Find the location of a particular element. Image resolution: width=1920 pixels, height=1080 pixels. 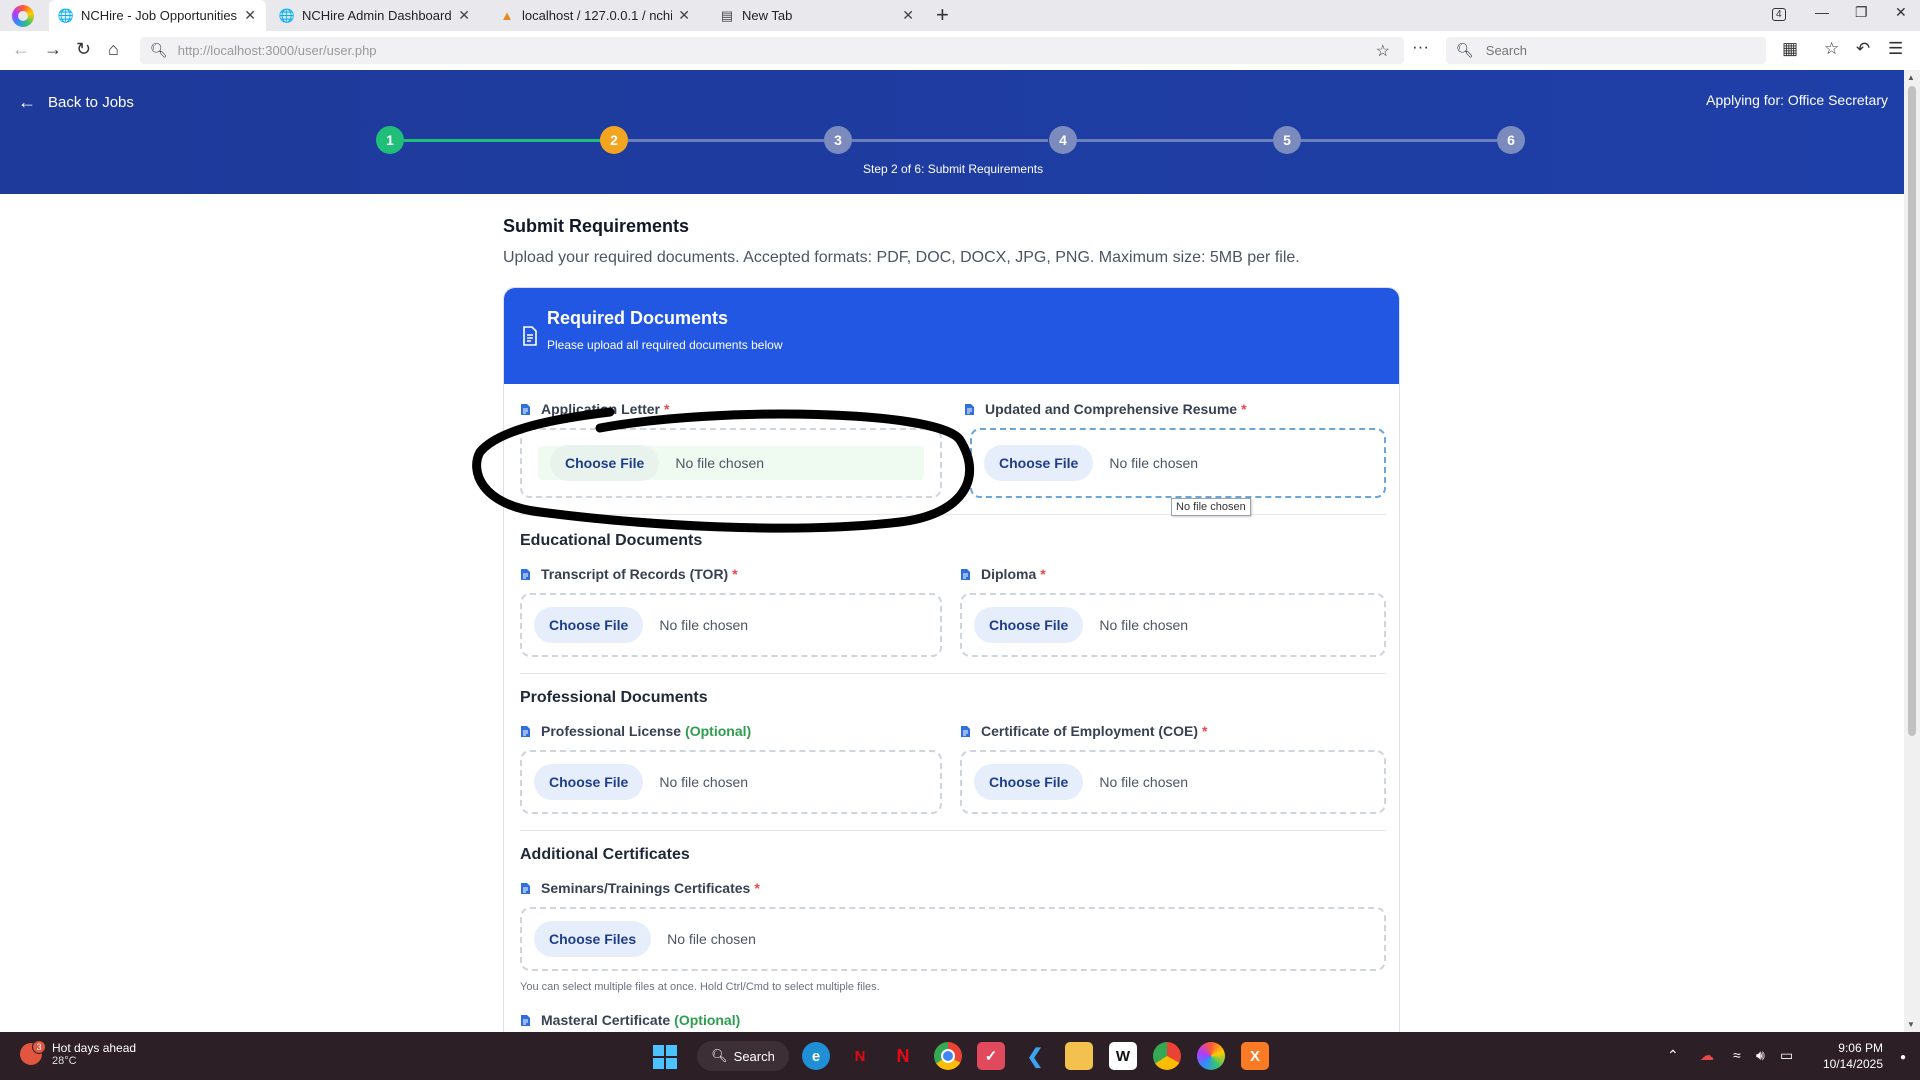

browser-search-box: 🔍︎ is located at coordinates (1606, 50).